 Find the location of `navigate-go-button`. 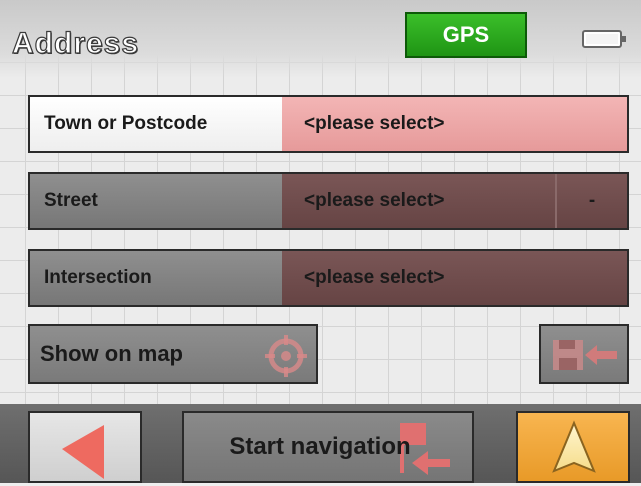

navigate-go-button is located at coordinates (573, 447).